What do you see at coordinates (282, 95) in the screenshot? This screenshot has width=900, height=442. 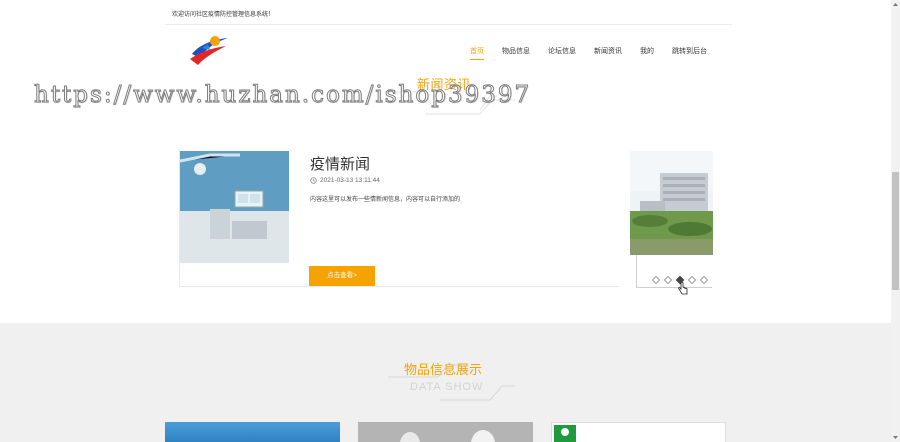 I see `watermark-text: https://www.huzhan.com/ishop39397` at bounding box center [282, 95].